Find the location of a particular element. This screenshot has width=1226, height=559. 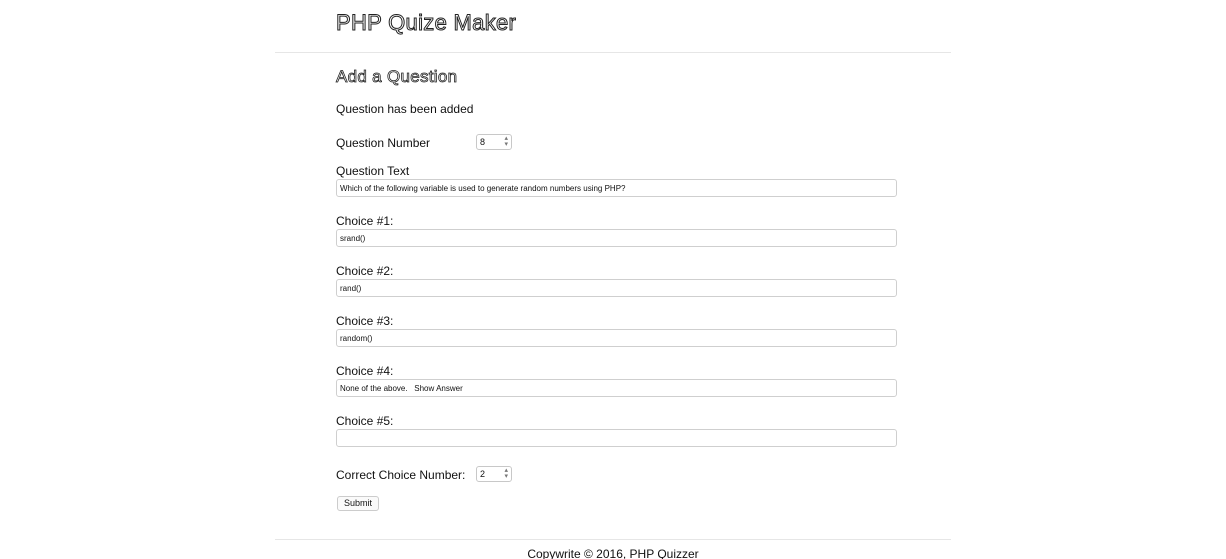

site-header: PHP Quize Maker is located at coordinates (613, 26).